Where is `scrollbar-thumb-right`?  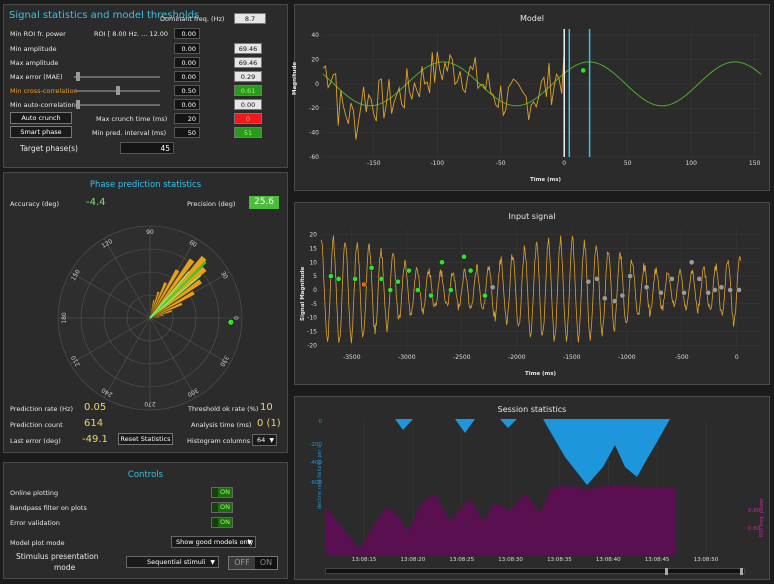 scrollbar-thumb-right is located at coordinates (741, 571).